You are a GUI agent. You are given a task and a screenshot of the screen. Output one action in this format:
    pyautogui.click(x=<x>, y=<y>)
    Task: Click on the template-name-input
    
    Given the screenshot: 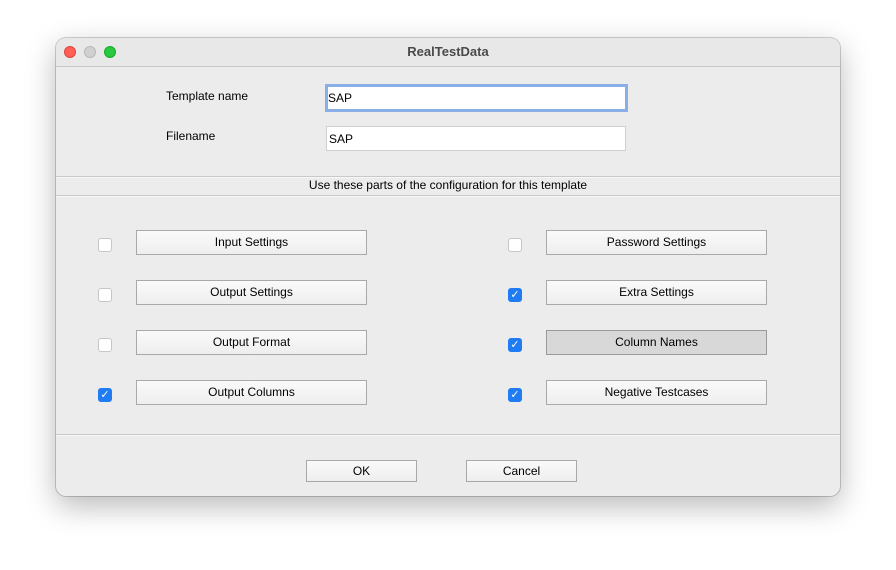 What is the action you would take?
    pyautogui.click(x=476, y=98)
    